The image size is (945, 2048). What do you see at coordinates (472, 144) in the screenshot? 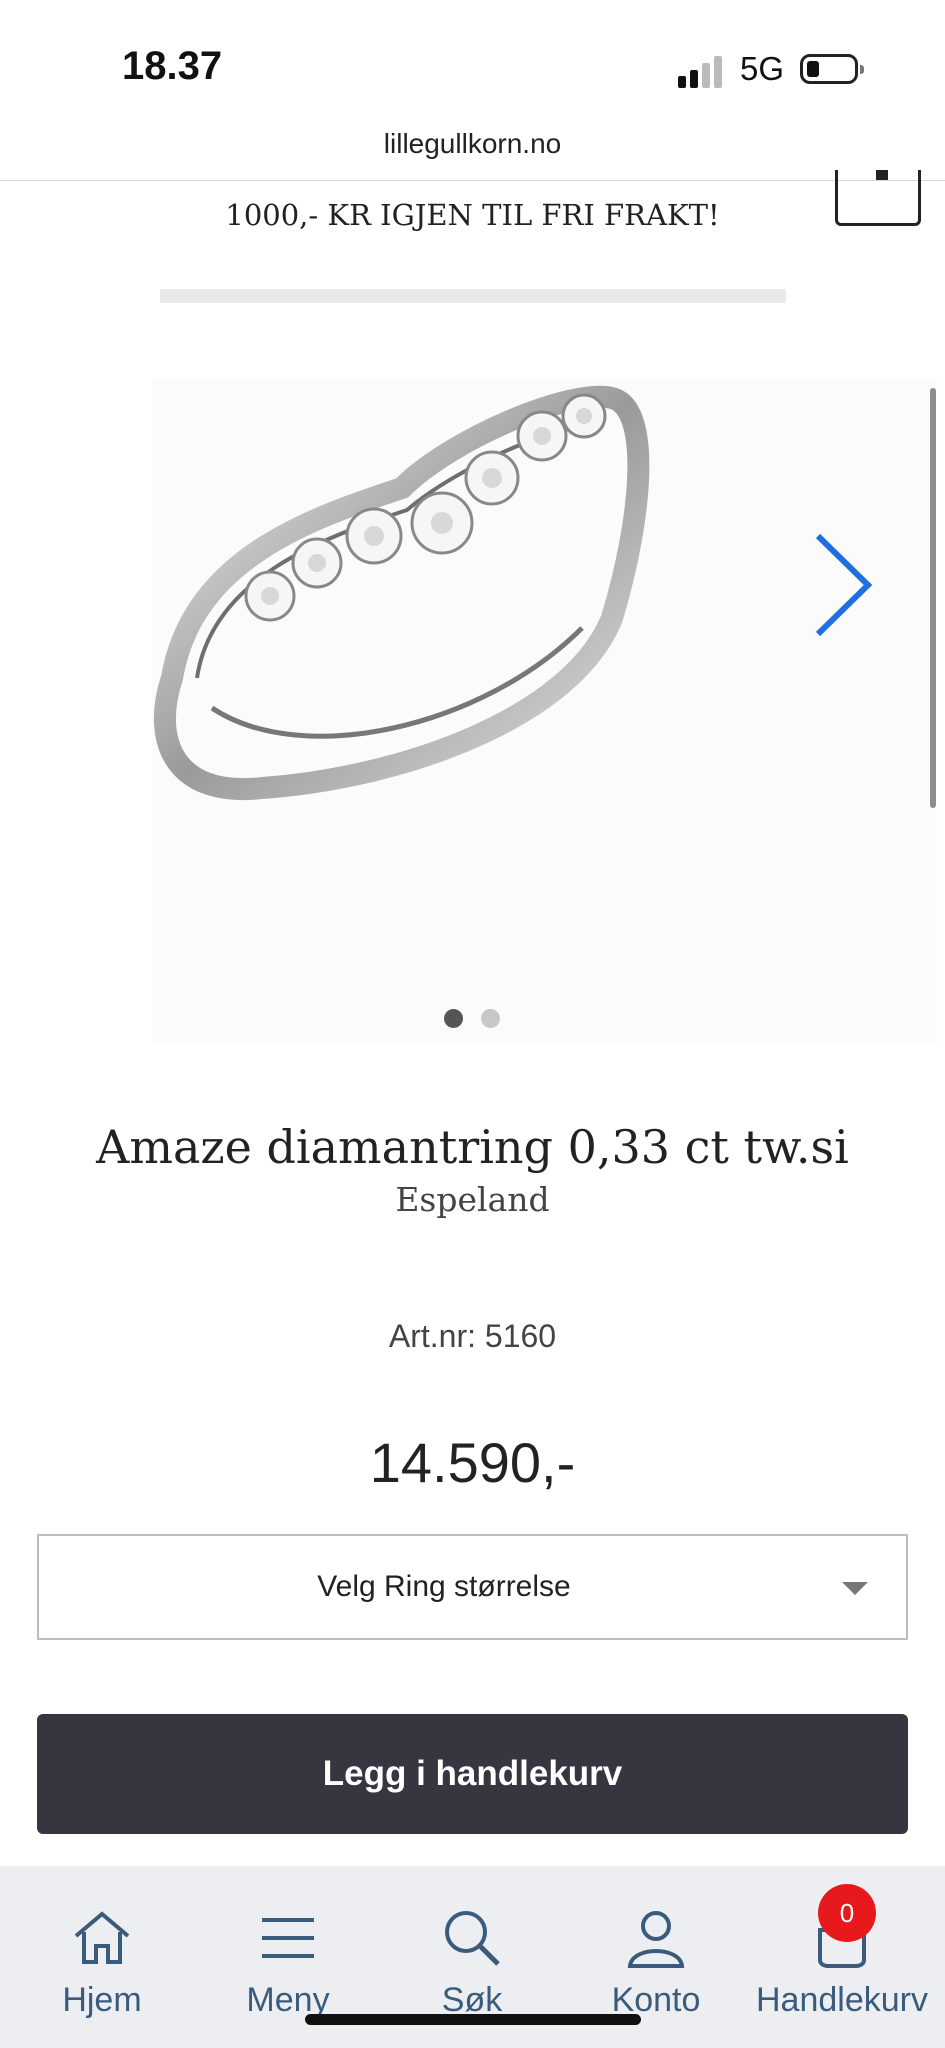
I see `url-bar: lillegullkorn.no` at bounding box center [472, 144].